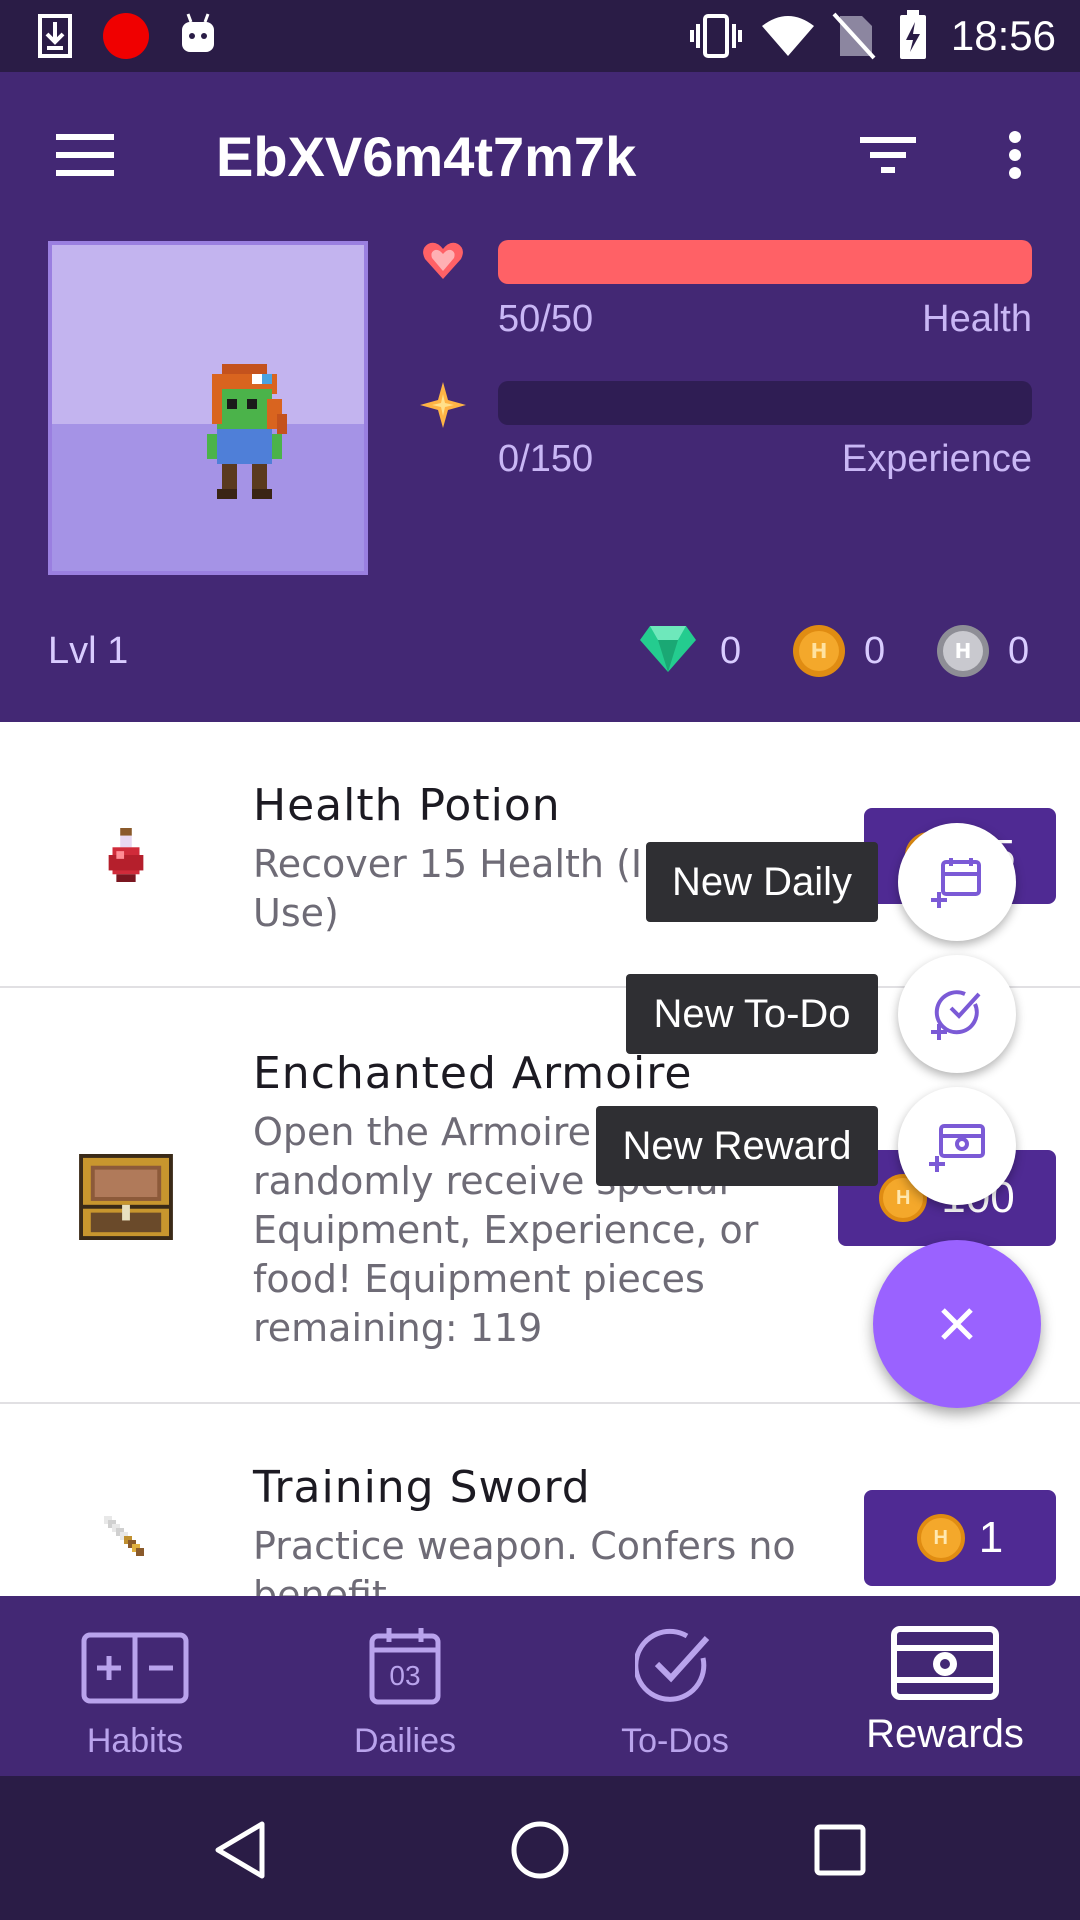 The height and width of the screenshot is (1920, 1080). I want to click on avatar, so click(208, 408).